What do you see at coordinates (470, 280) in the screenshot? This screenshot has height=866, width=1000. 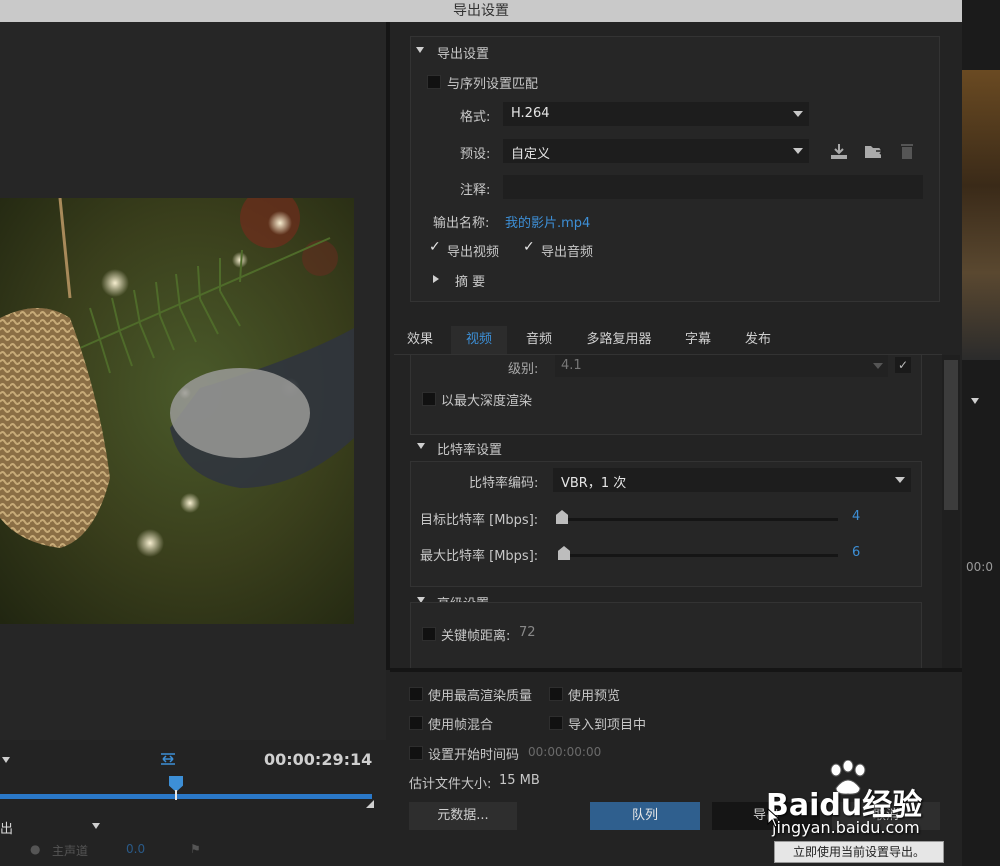 I see `summary-label: 摘 要` at bounding box center [470, 280].